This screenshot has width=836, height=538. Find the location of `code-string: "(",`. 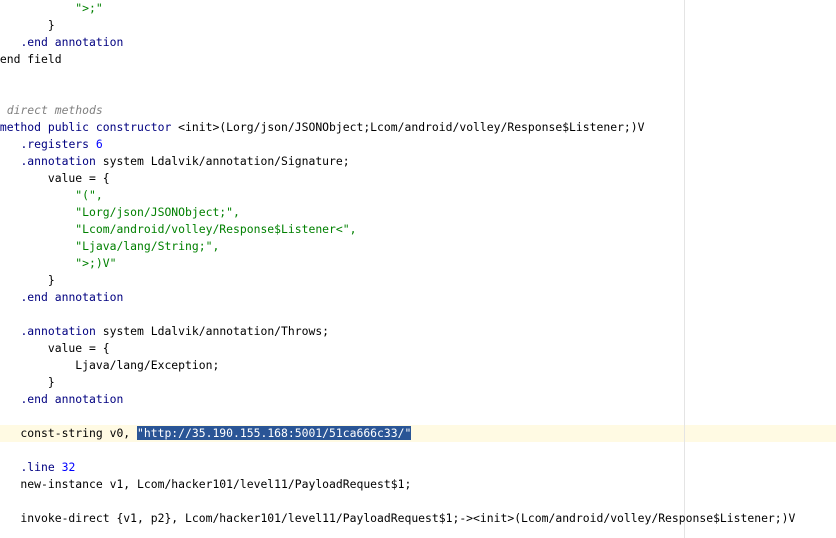

code-string: "(", is located at coordinates (51, 195).